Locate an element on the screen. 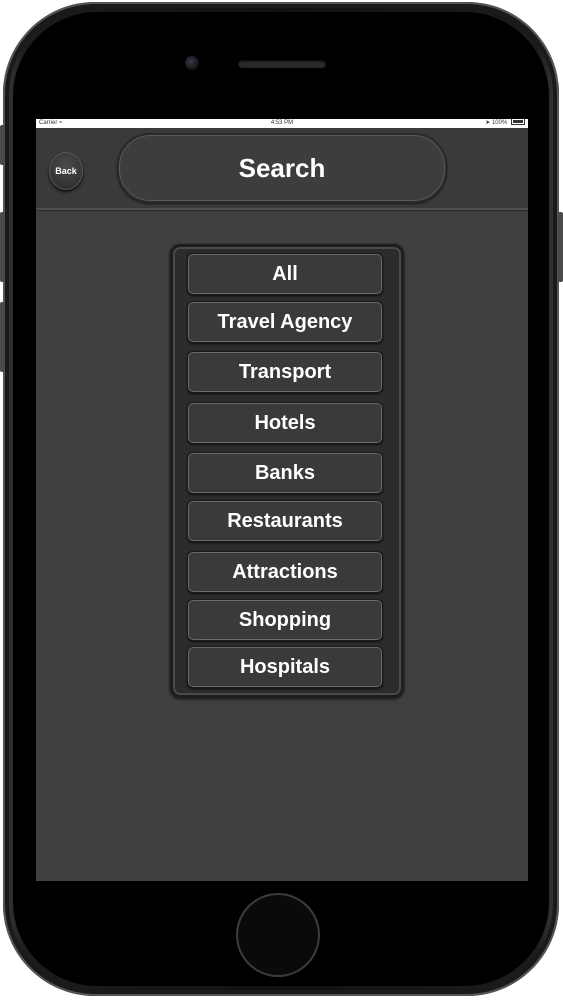 This screenshot has height=1000, width=563. status-time: 4:53 PM is located at coordinates (282, 123).